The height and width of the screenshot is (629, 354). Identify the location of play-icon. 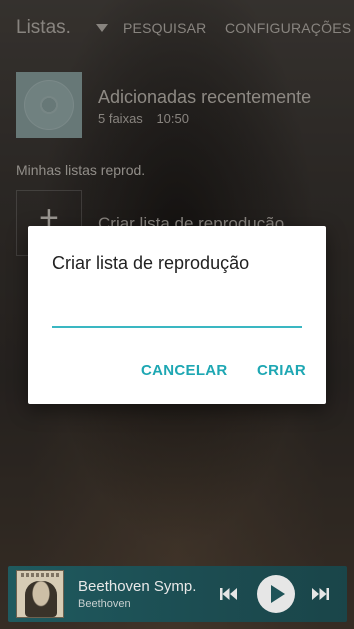
(278, 594).